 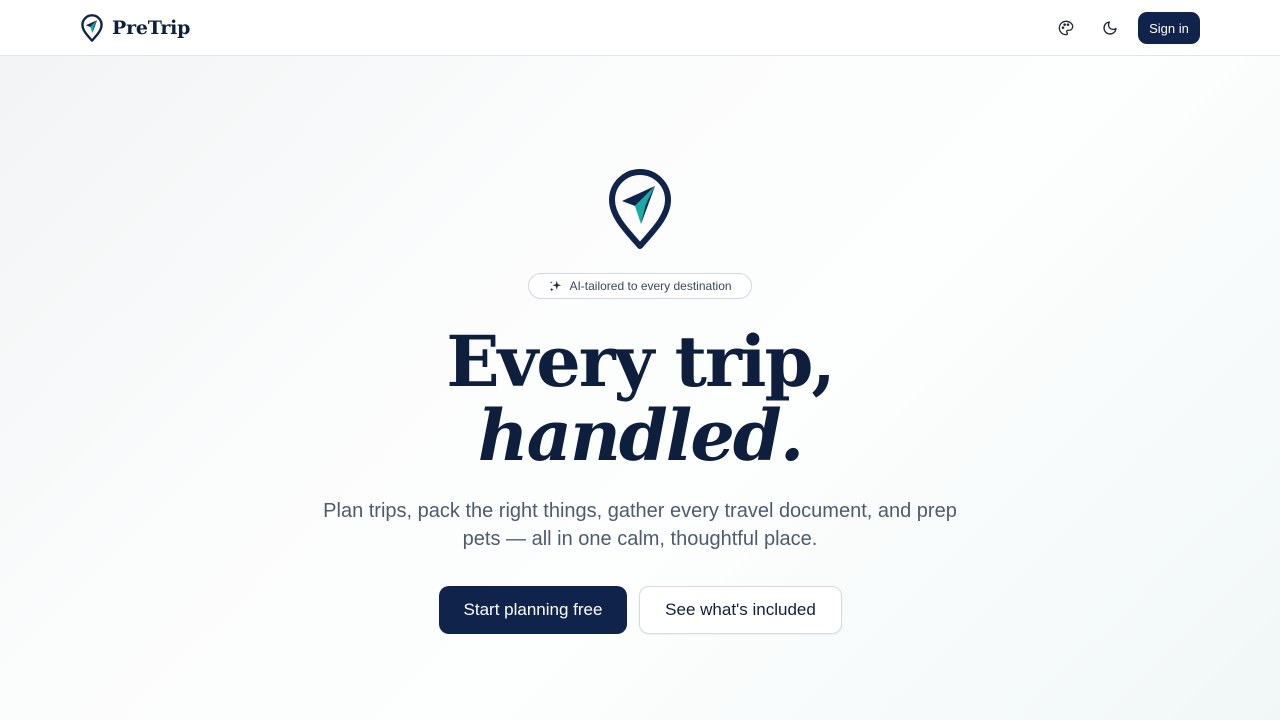 I want to click on brand-home-link: PreTrip, so click(x=135, y=28).